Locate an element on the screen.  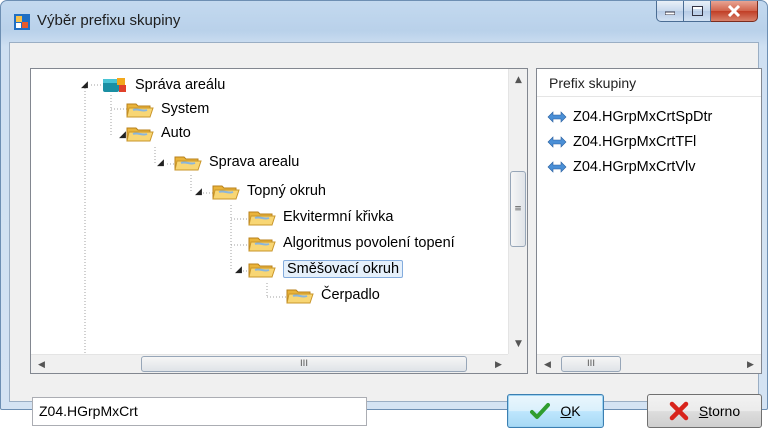
cancel-button: Storno is located at coordinates (704, 411).